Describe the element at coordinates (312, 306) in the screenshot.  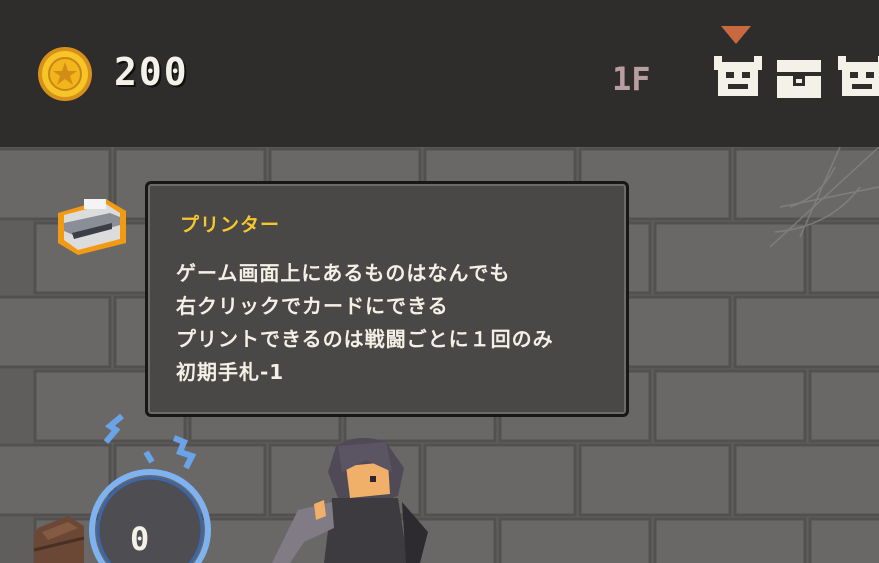
I see `description-line: 右クリックでカードにできる` at that location.